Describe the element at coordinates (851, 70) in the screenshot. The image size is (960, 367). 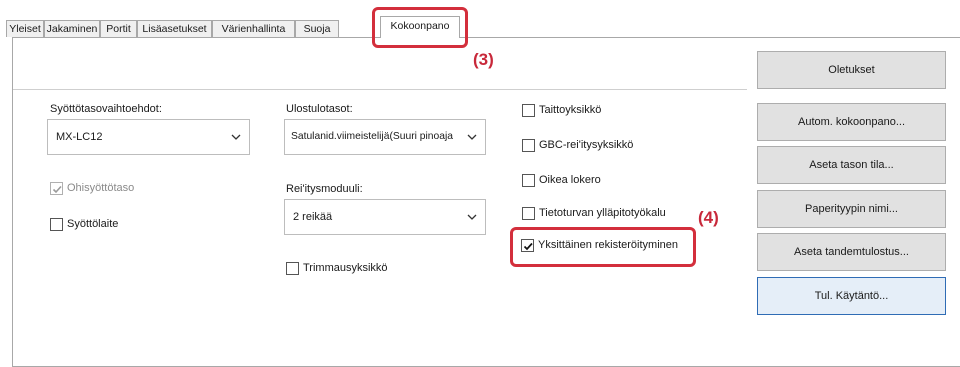
I see `defaults-button: Oletukset` at that location.